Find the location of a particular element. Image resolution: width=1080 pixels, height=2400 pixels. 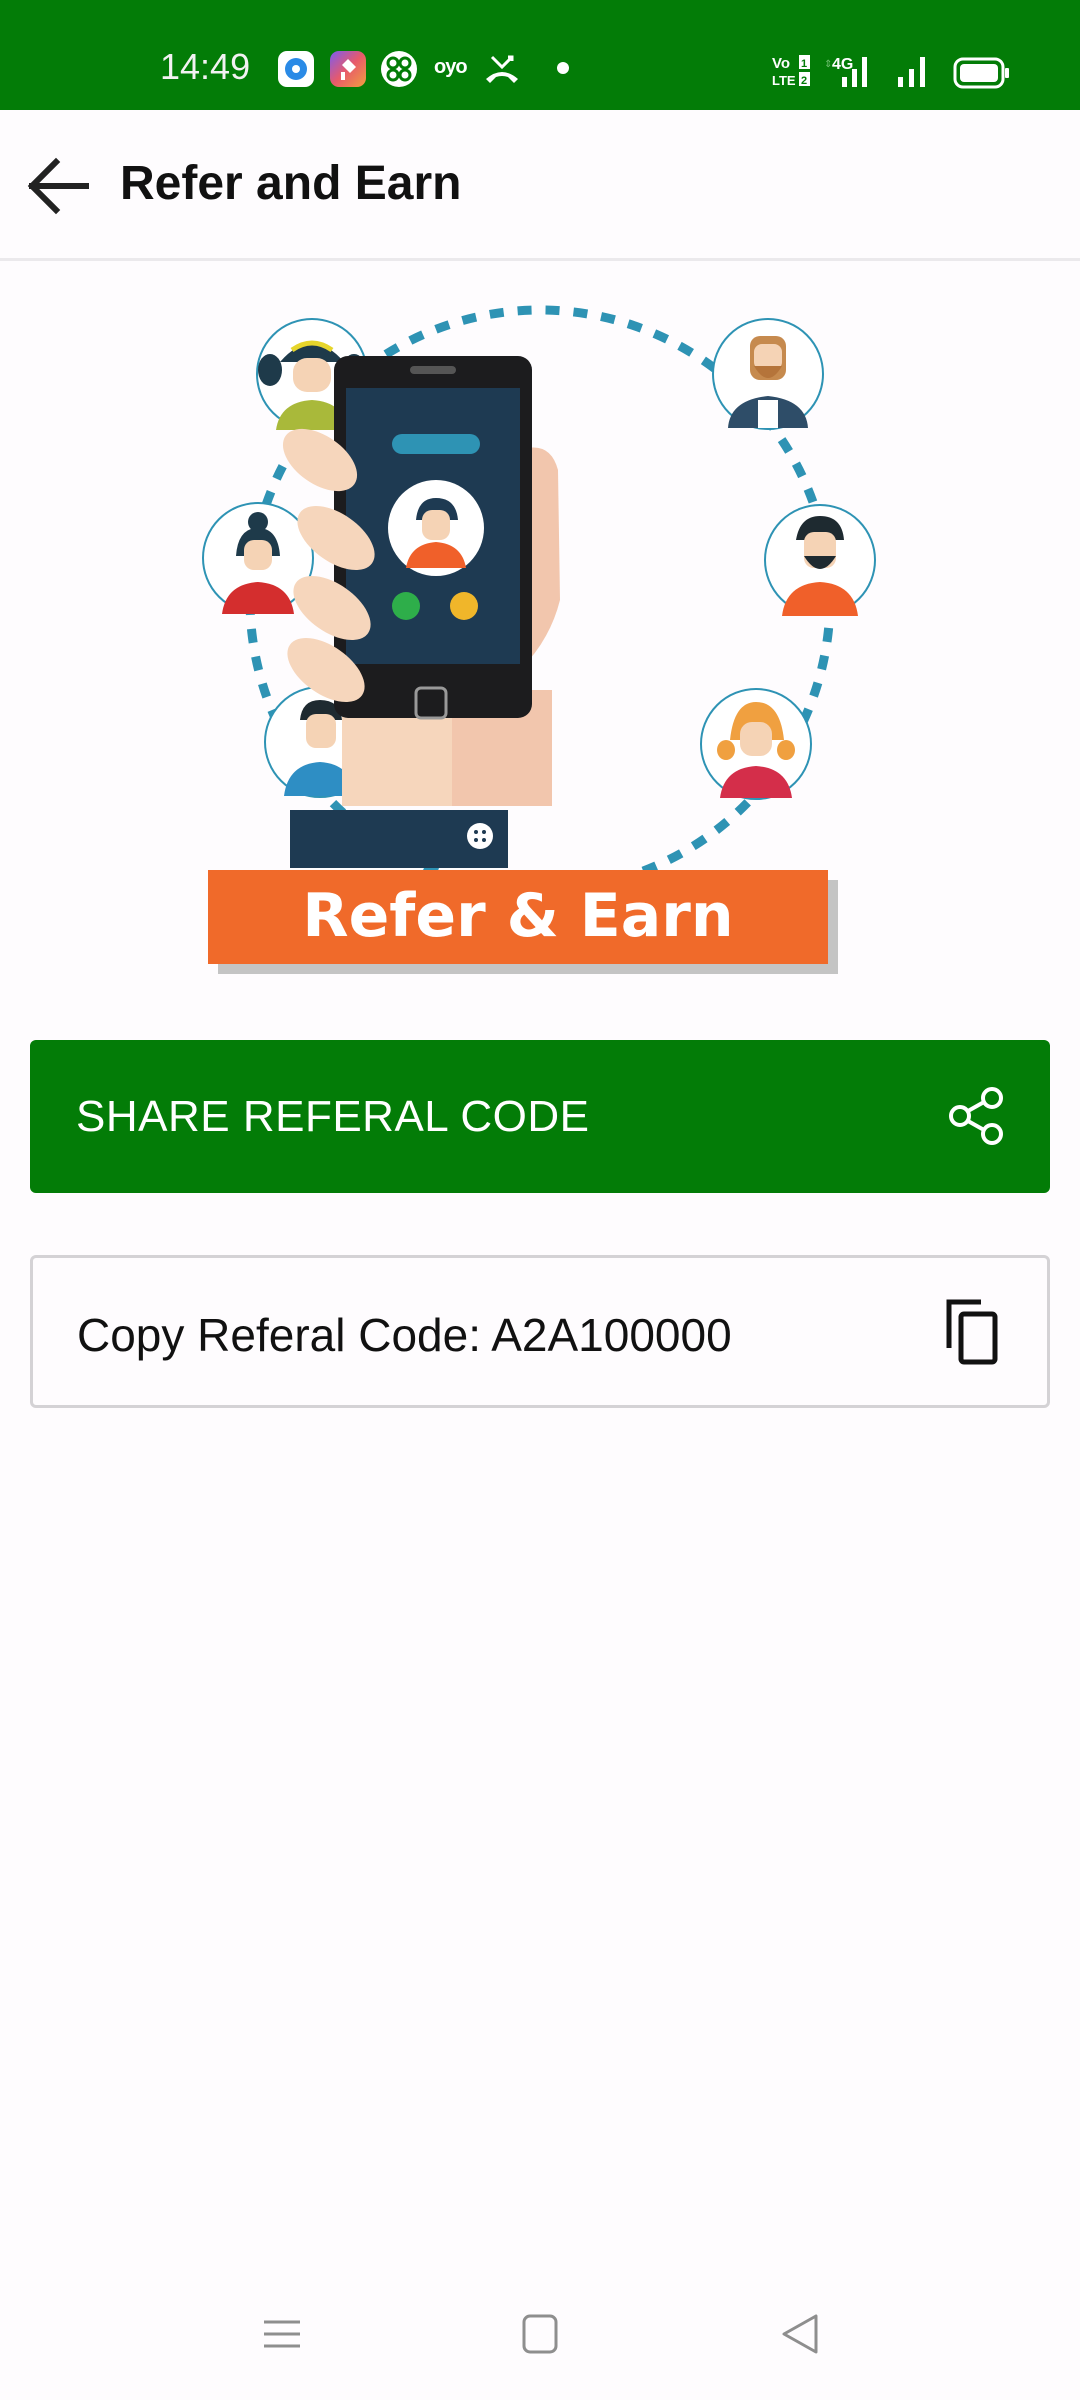

notification-dot-icon is located at coordinates (563, 68).